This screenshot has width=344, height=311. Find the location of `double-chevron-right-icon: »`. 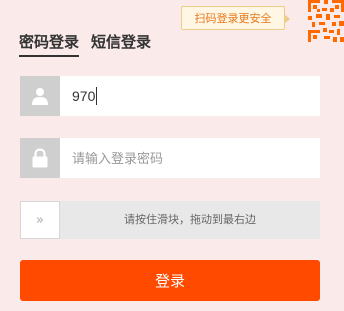

double-chevron-right-icon: » is located at coordinates (40, 220).